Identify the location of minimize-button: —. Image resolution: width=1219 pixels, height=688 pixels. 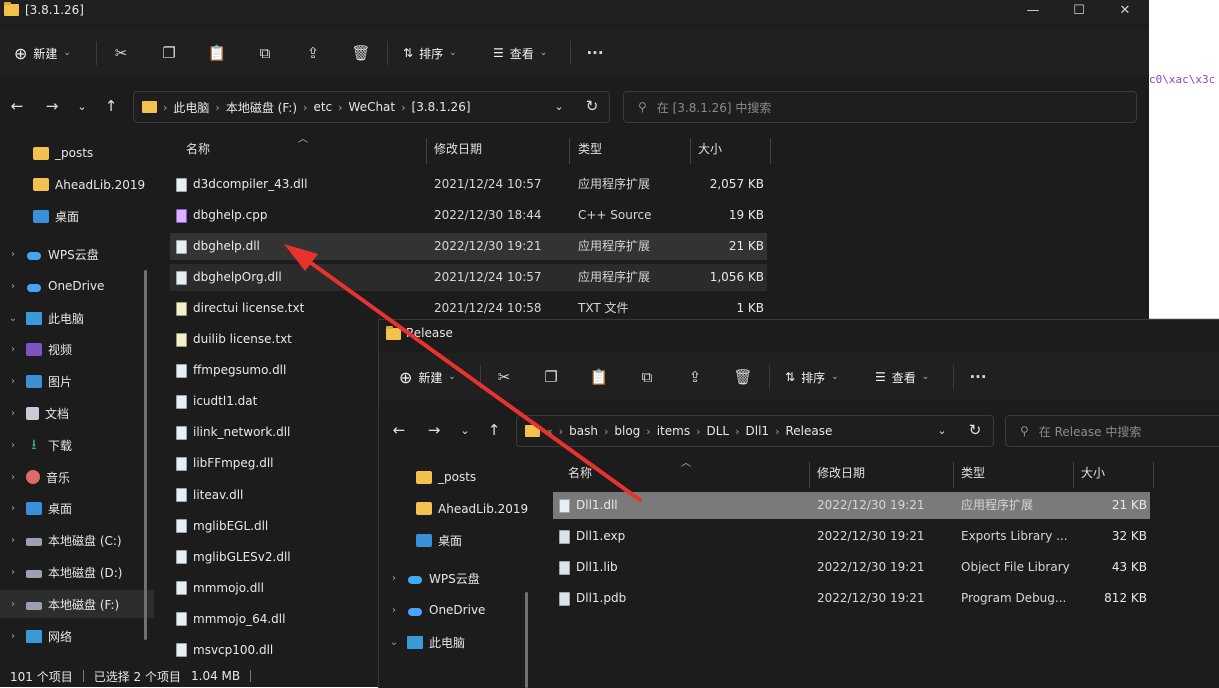
(1033, 12).